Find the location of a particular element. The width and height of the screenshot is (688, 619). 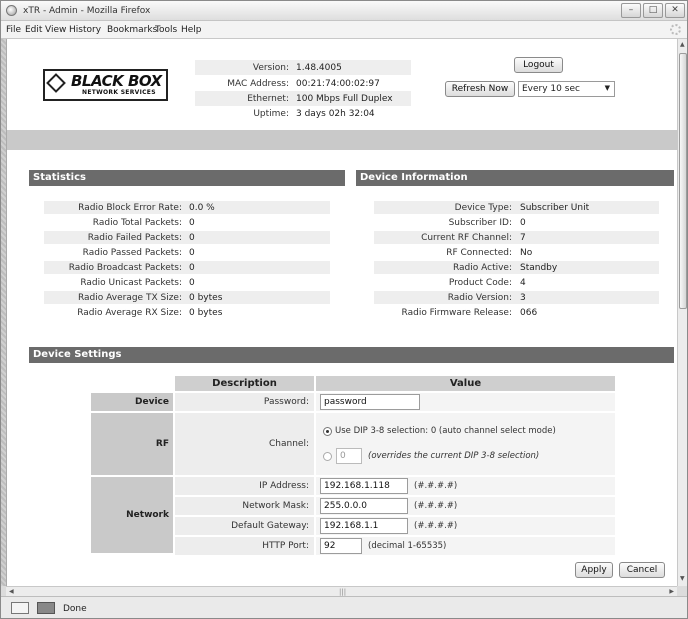

default-gateway-cell: 192.168.1.1 (#.#.#.#) is located at coordinates (465, 526).